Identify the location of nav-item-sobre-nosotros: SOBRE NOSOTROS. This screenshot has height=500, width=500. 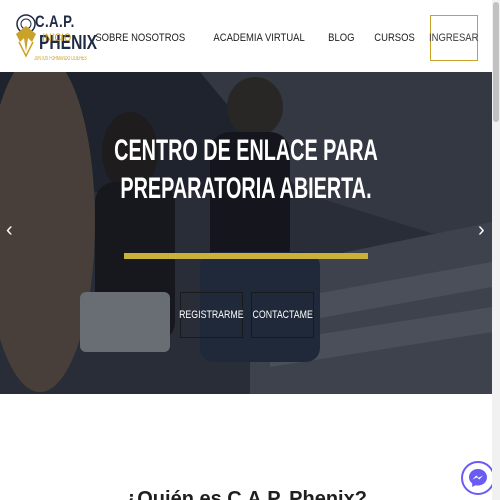
(140, 38).